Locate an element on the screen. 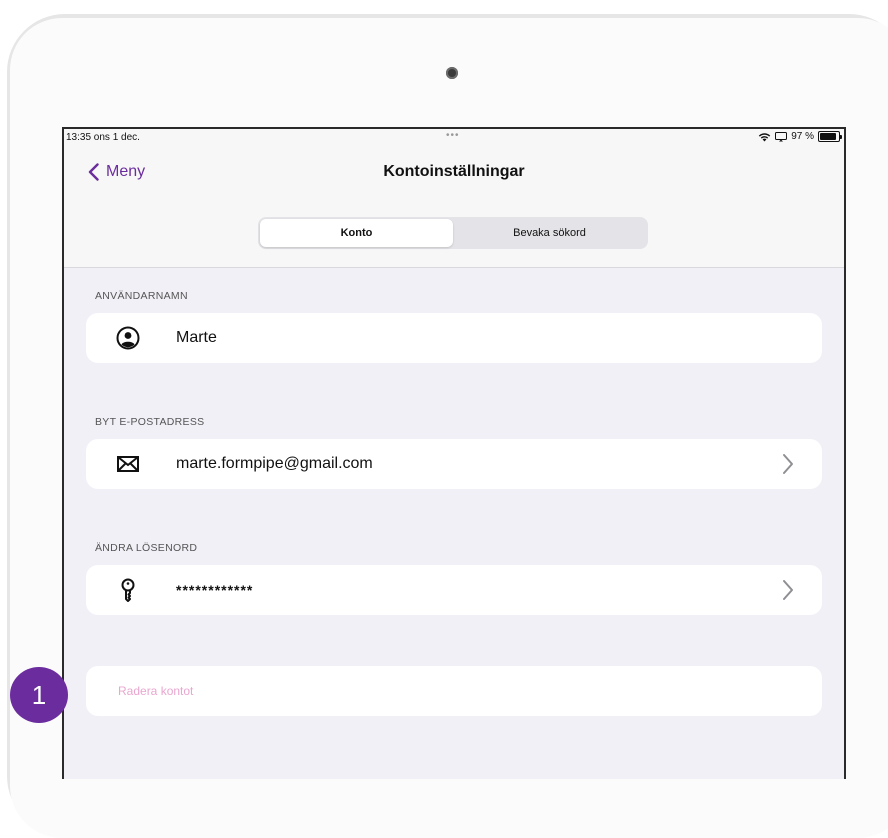  status-bar: 13:35 ons 1 dec. ••• 97 % is located at coordinates (454, 138).